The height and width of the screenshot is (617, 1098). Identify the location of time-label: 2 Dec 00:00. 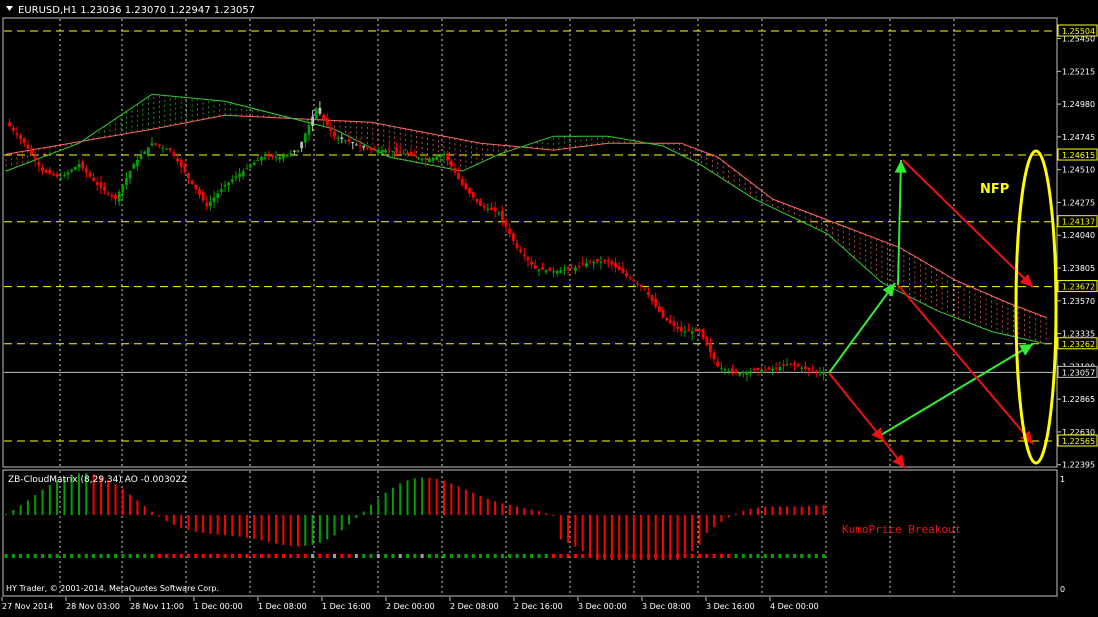
(410, 606).